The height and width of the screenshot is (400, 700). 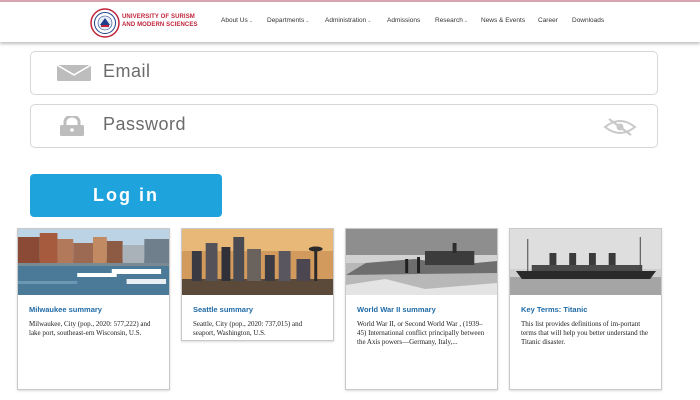 I want to click on titanic-image, so click(x=585, y=262).